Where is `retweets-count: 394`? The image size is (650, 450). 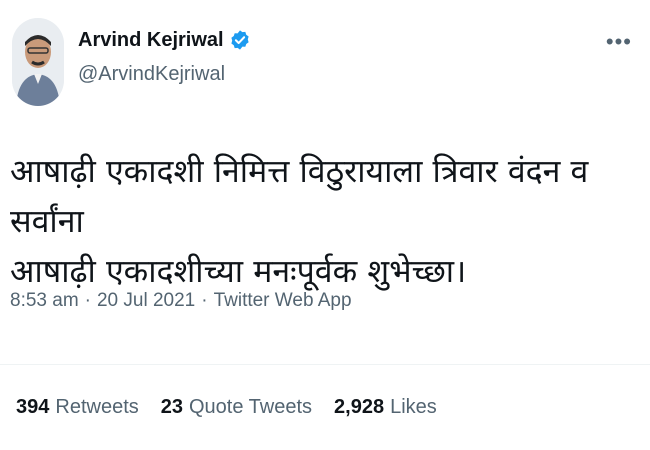 retweets-count: 394 is located at coordinates (33, 407).